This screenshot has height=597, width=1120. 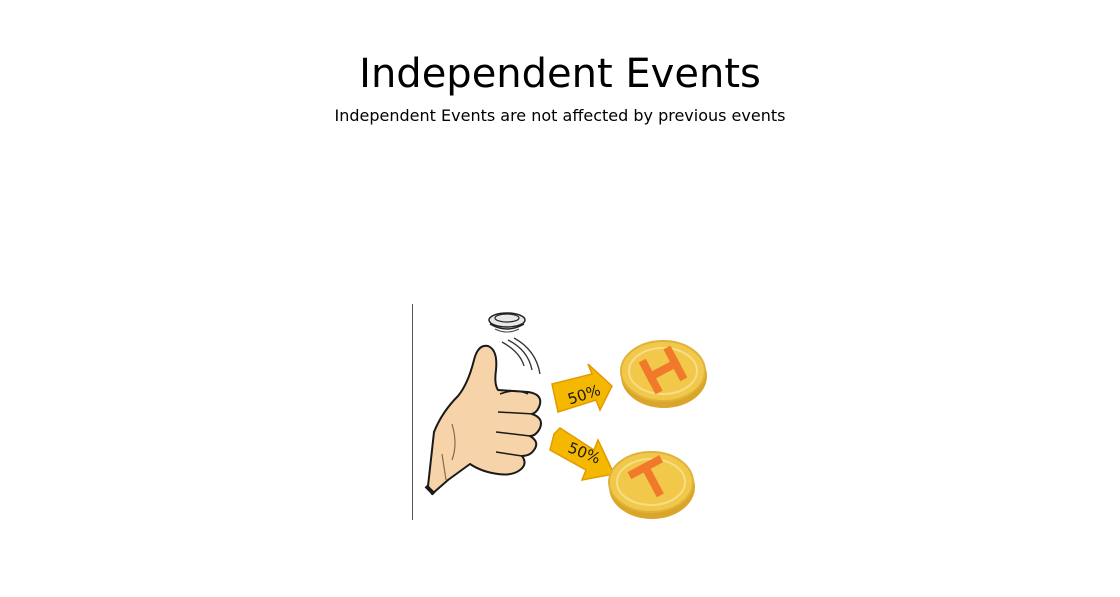 I want to click on page-title: Independent Events, so click(x=560, y=74).